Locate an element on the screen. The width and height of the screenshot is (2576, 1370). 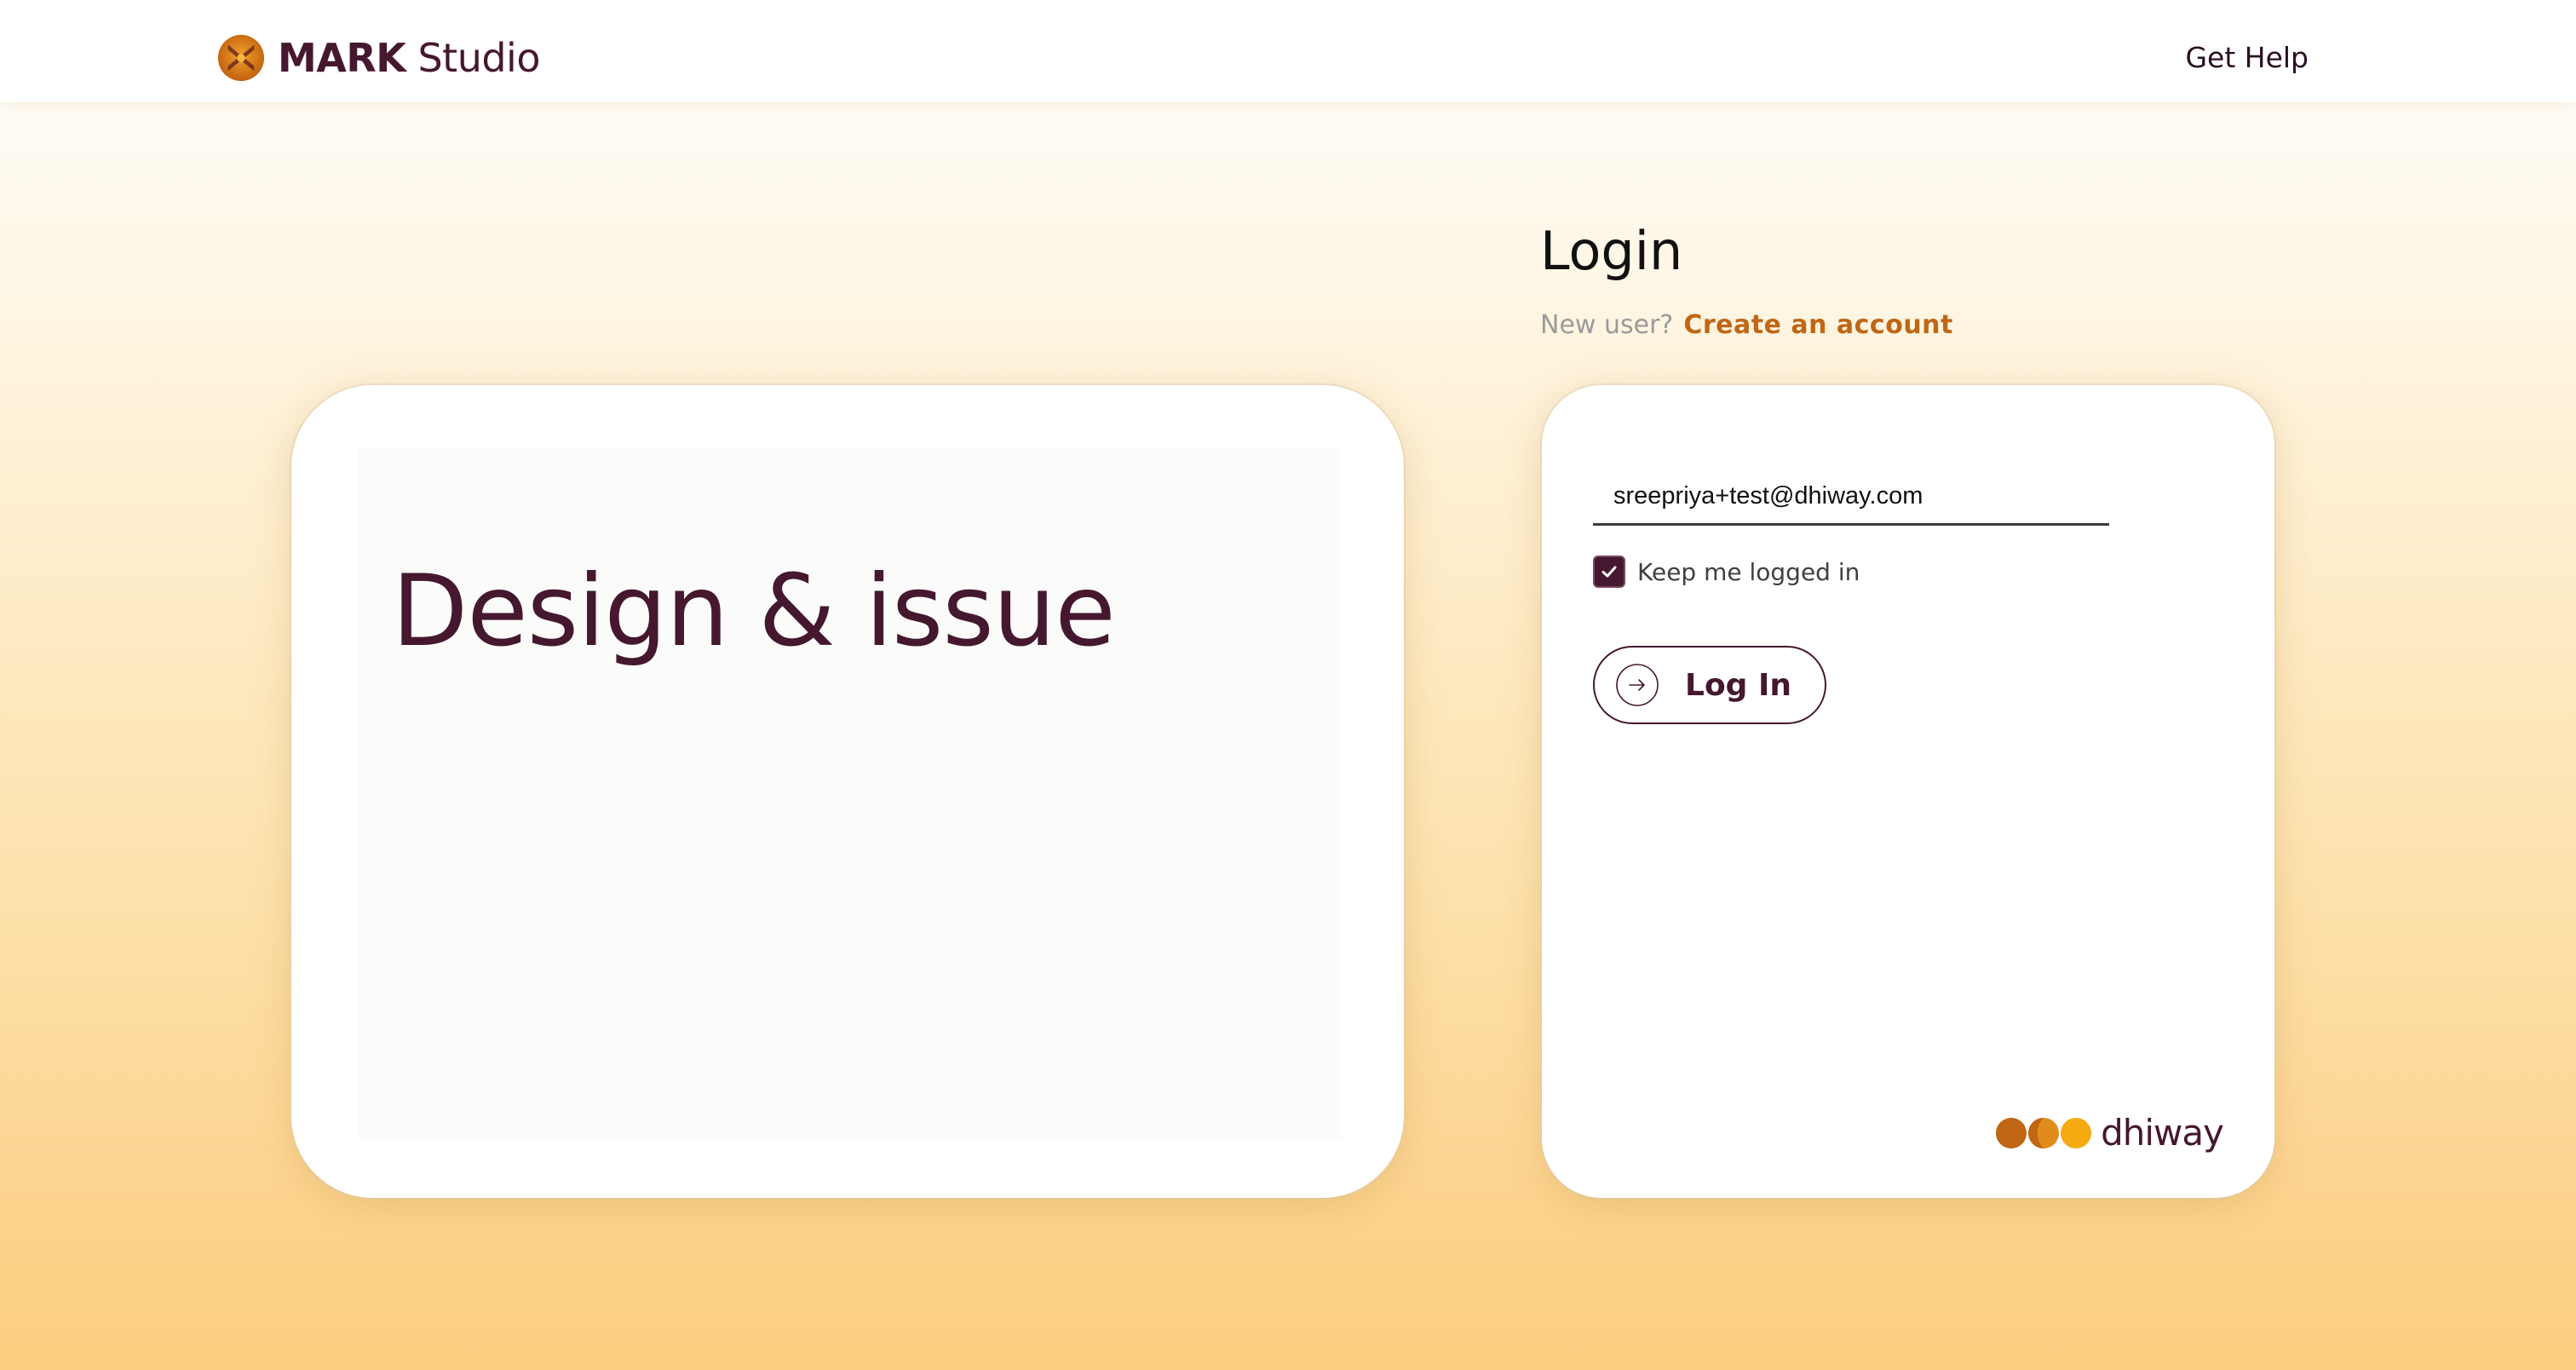
arrow-right-circle-icon is located at coordinates (1637, 685).